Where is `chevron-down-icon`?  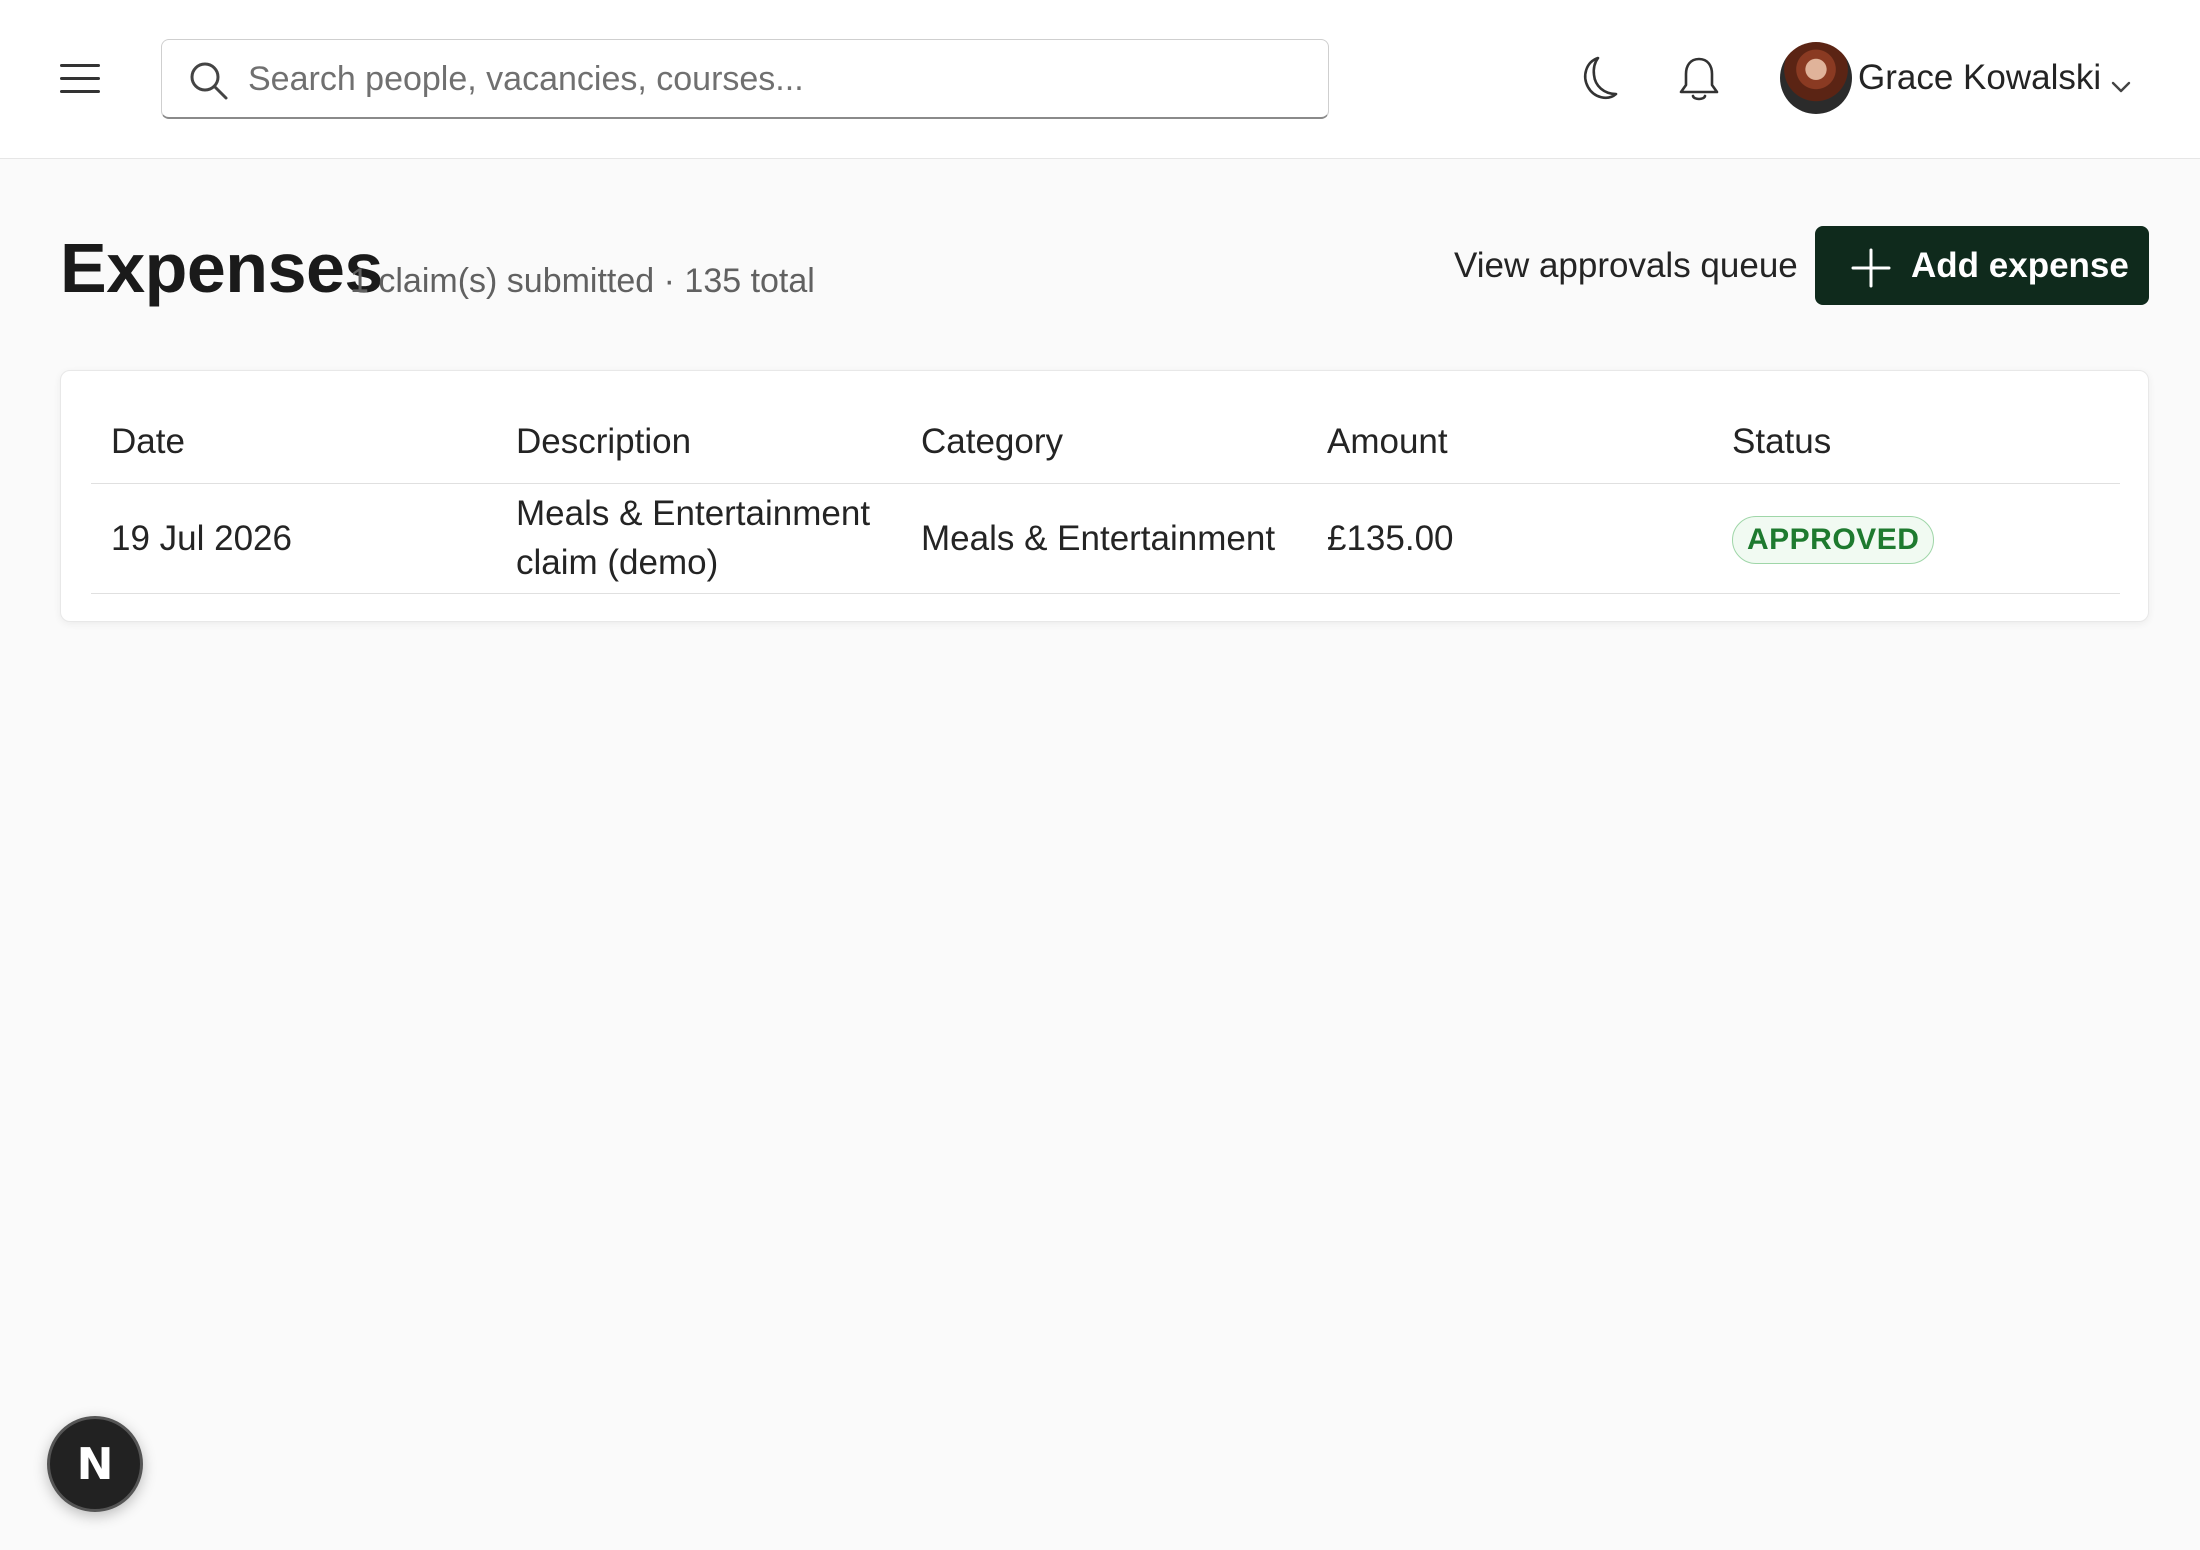 chevron-down-icon is located at coordinates (2121, 87).